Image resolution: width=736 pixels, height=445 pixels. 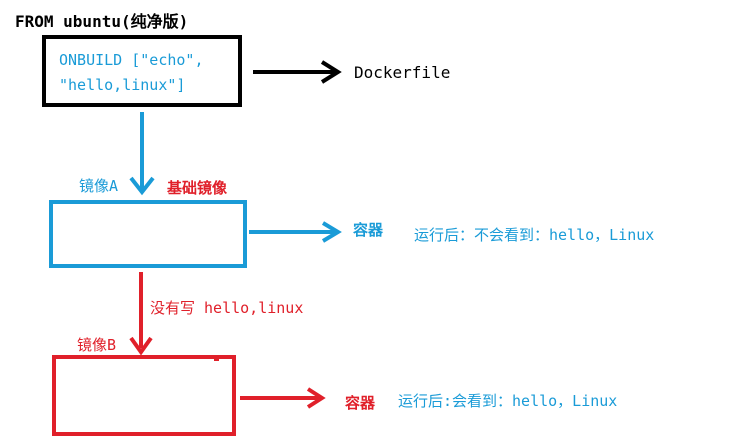 What do you see at coordinates (402, 72) in the screenshot?
I see `dockerfile-label: Dockerfile` at bounding box center [402, 72].